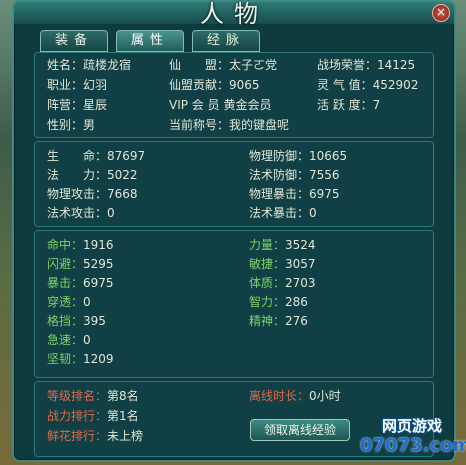 Image resolution: width=466 pixels, height=465 pixels. What do you see at coordinates (111, 213) in the screenshot?
I see `matk-value: 0` at bounding box center [111, 213].